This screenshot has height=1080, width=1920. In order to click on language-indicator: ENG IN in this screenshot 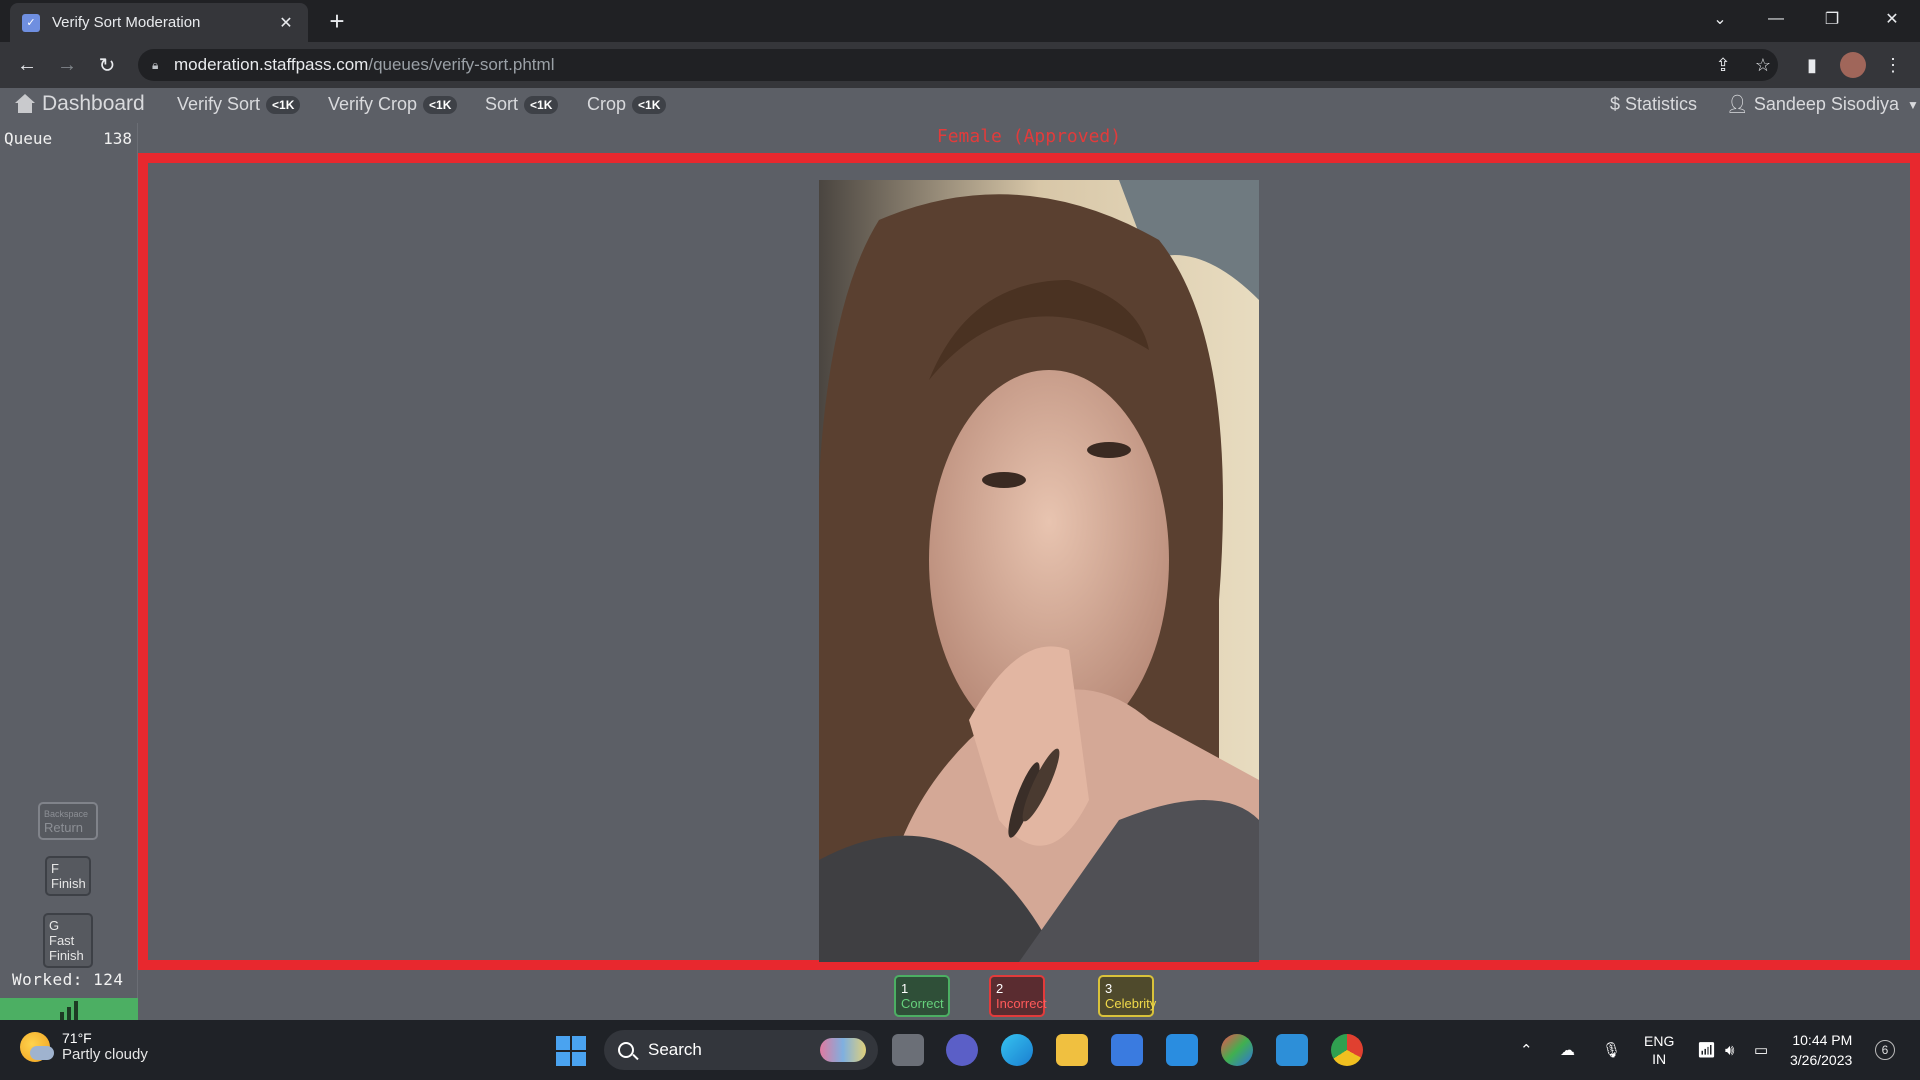, I will do `click(1659, 1050)`.